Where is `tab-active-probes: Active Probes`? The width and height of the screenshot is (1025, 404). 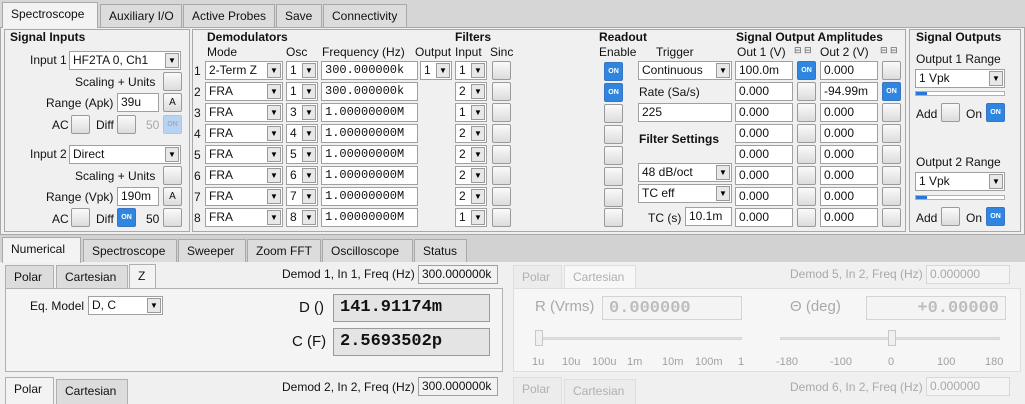 tab-active-probes: Active Probes is located at coordinates (229, 15).